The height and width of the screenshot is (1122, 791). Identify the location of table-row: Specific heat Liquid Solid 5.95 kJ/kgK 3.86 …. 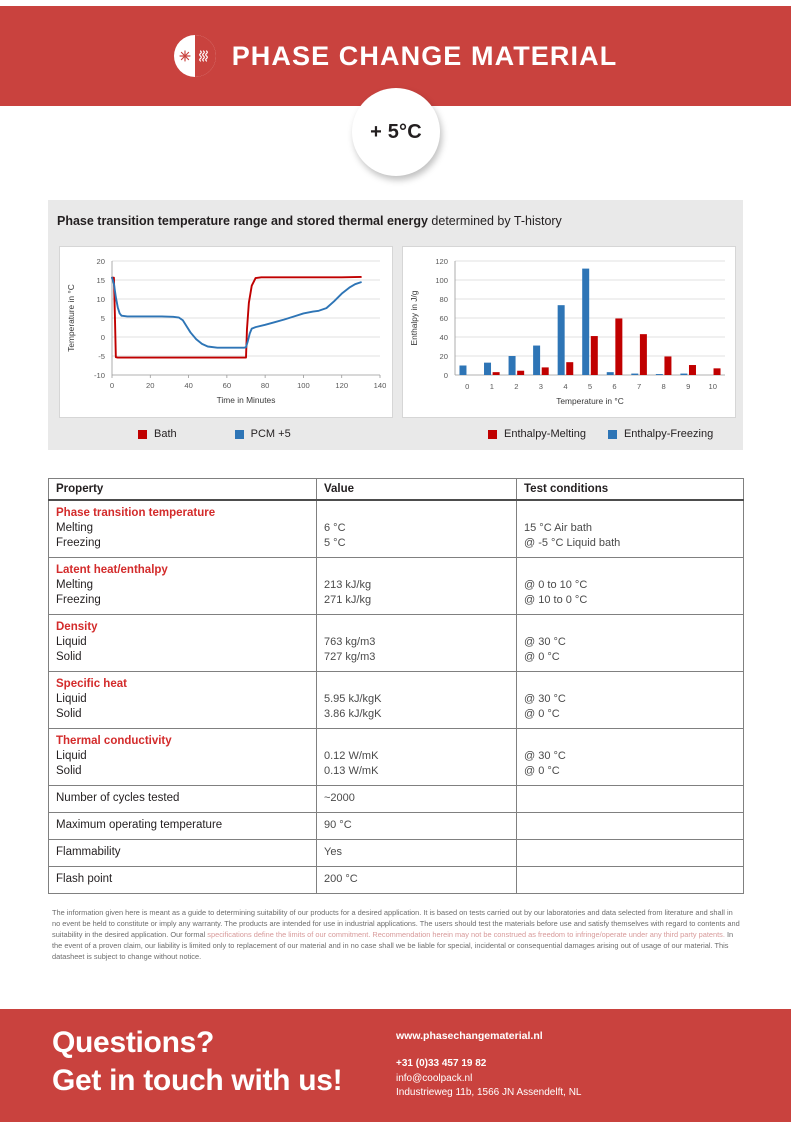
(396, 700).